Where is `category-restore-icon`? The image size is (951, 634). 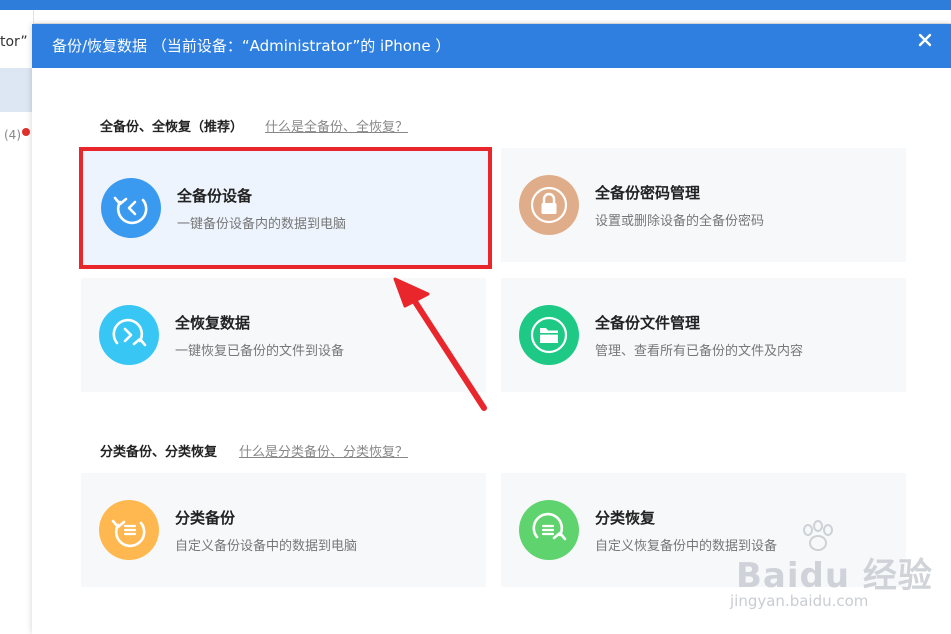 category-restore-icon is located at coordinates (549, 530).